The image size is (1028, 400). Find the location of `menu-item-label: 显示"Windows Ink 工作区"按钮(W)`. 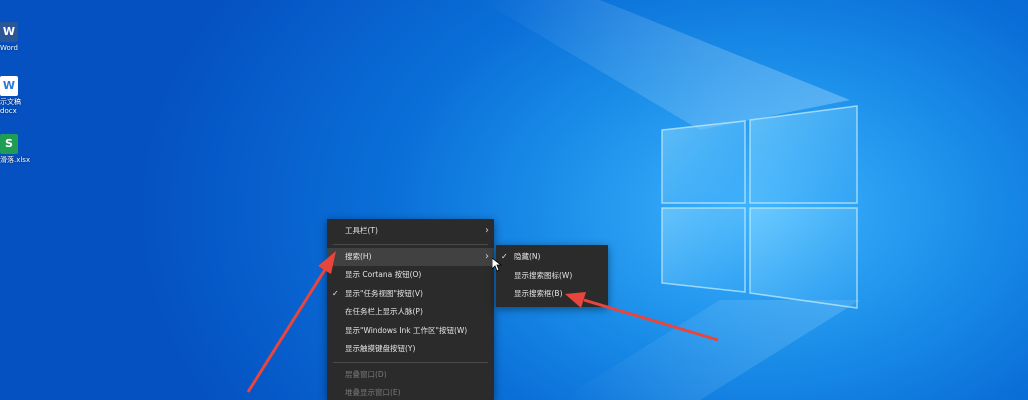

menu-item-label: 显示"Windows Ink 工作区"按钮(W) is located at coordinates (406, 330).